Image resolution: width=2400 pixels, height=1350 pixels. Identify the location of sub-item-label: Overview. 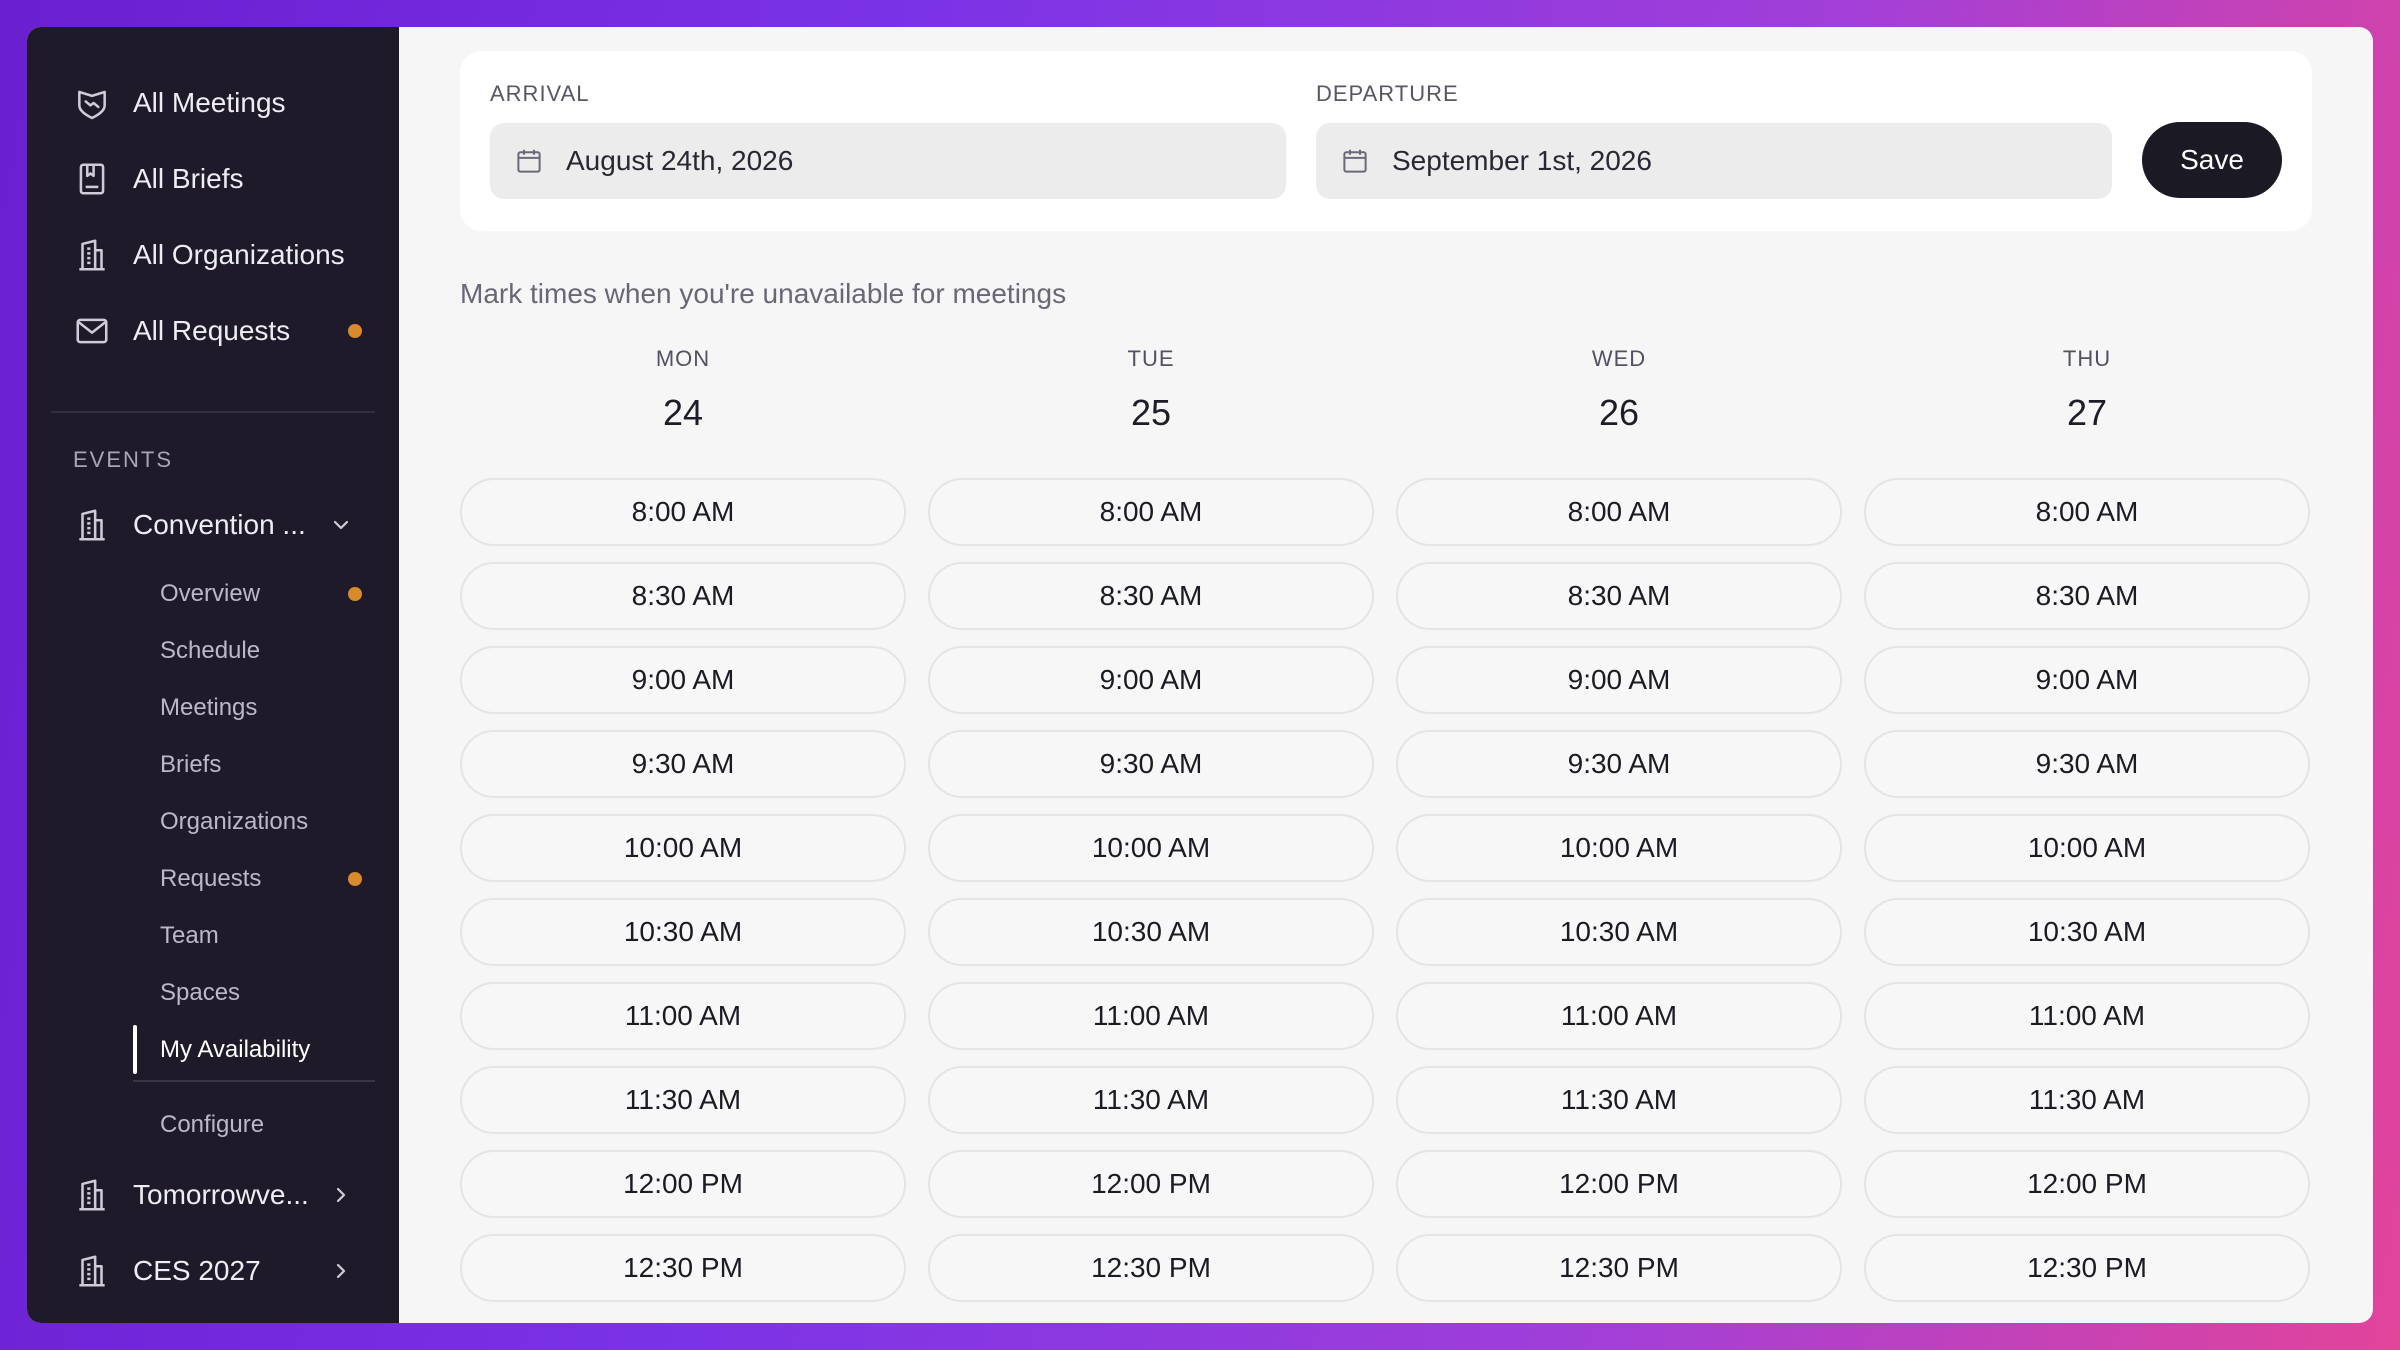
(210, 593).